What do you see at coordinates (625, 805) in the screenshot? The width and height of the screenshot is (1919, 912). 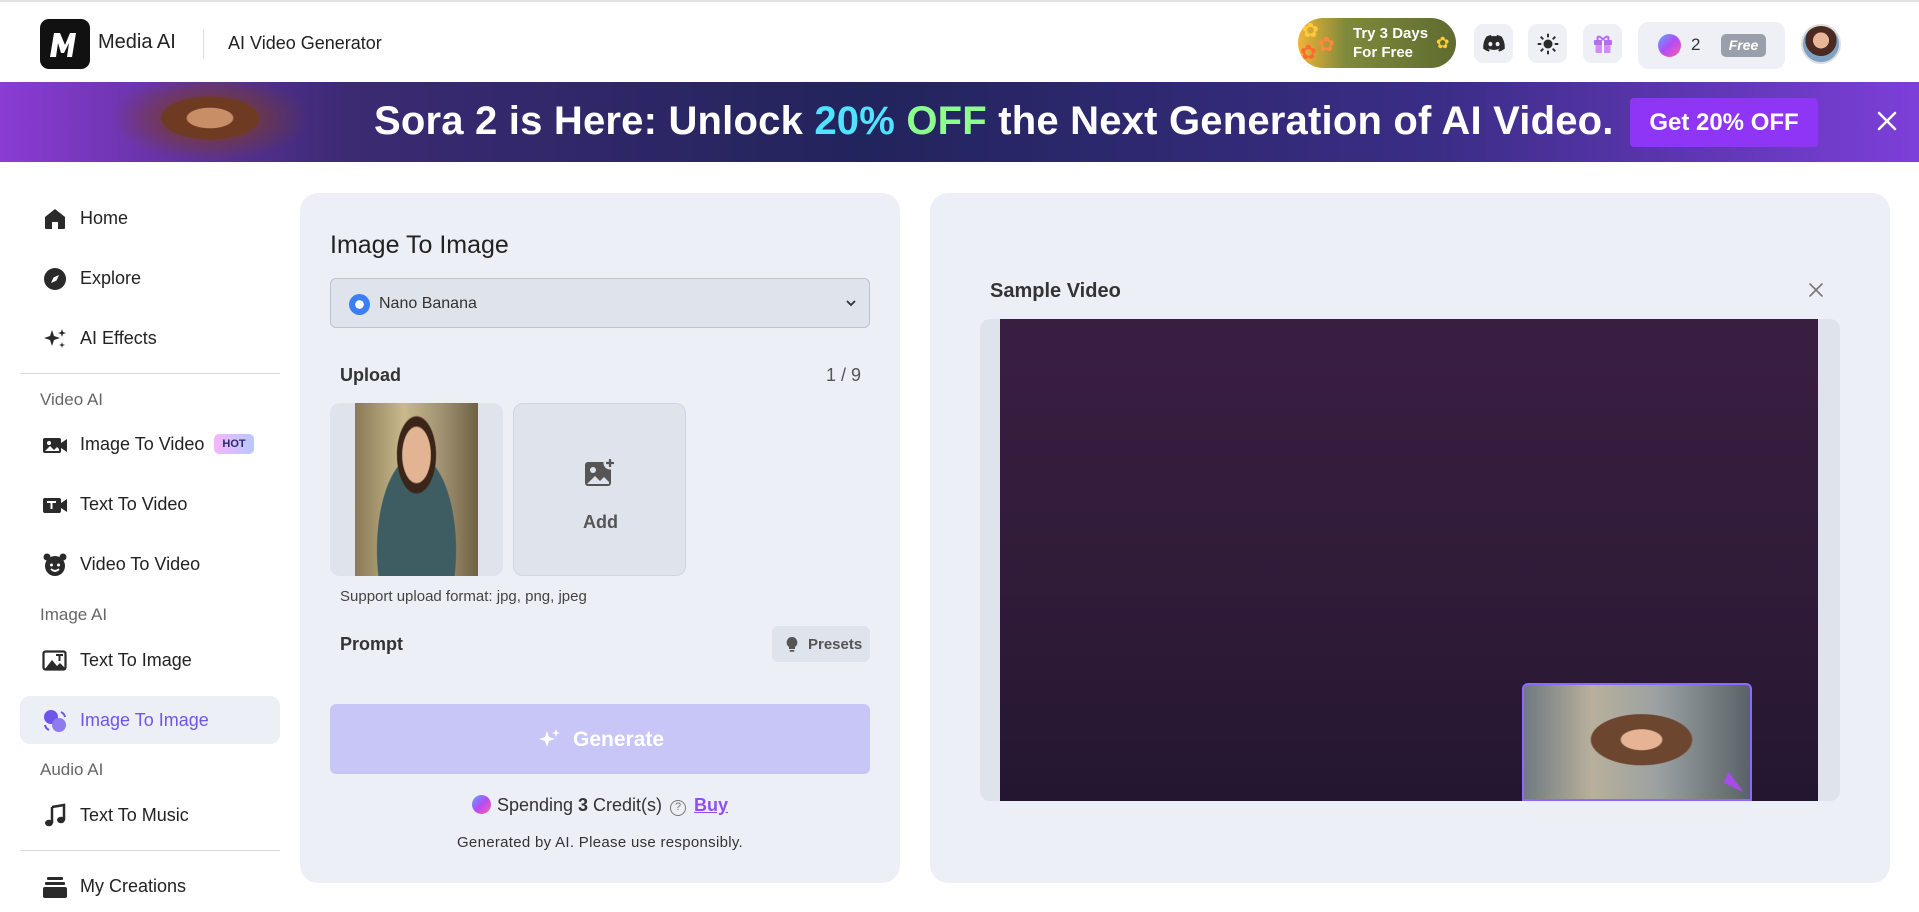 I see `spending-suffix: Credit(s)` at bounding box center [625, 805].